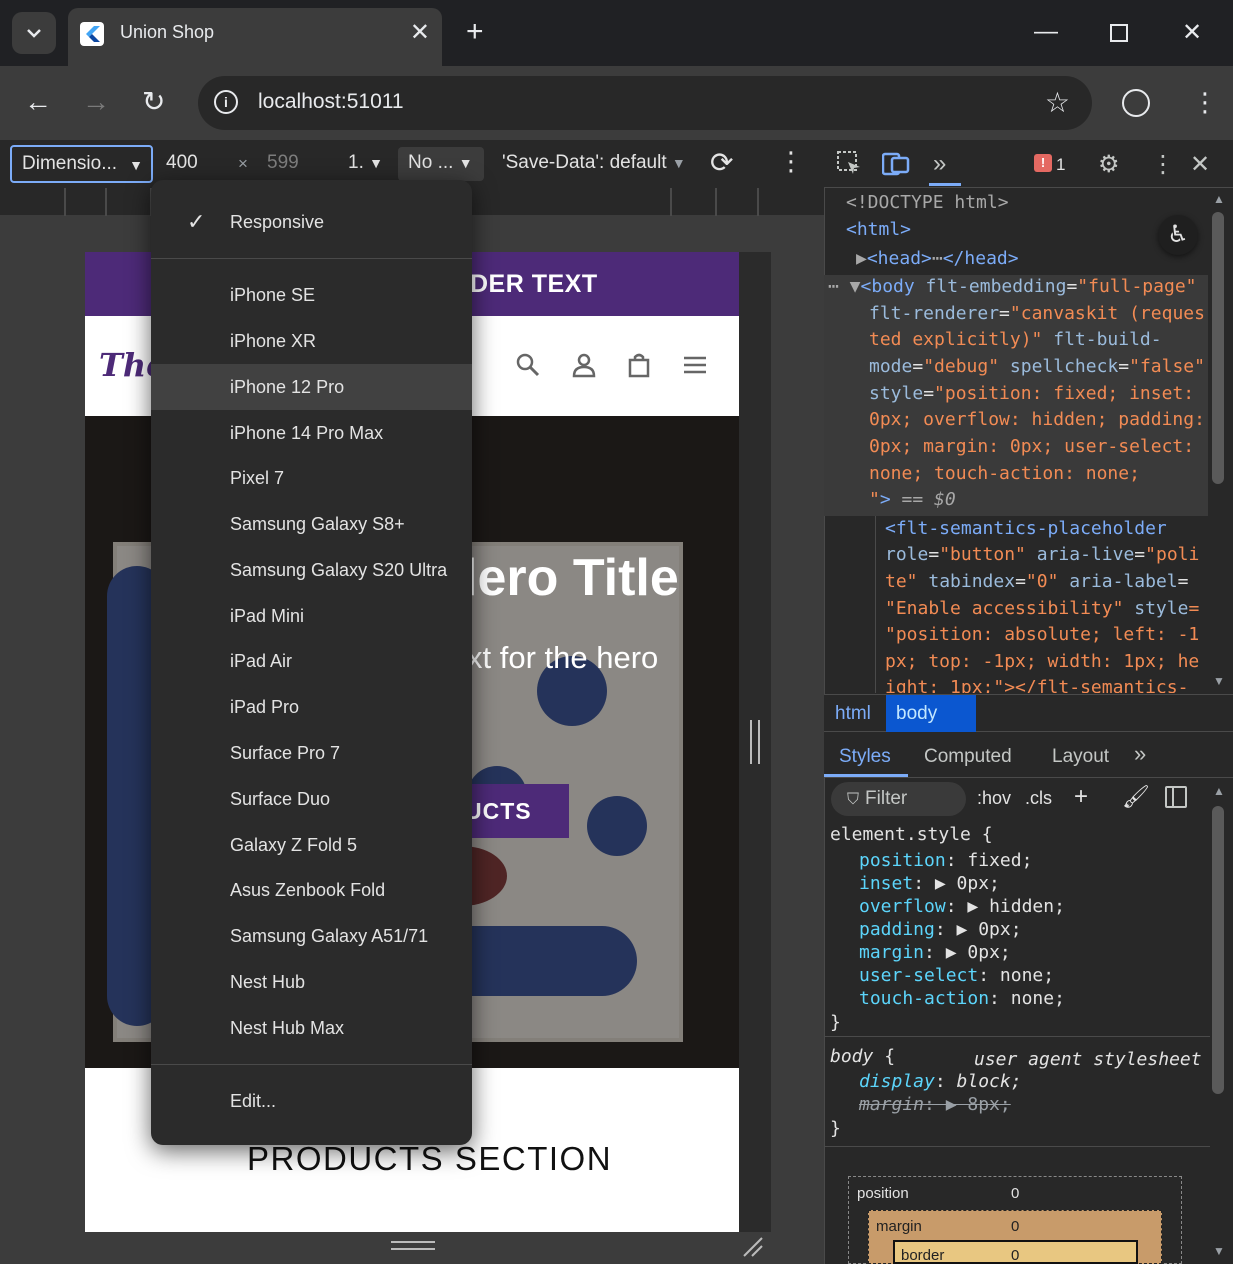 Image resolution: width=1233 pixels, height=1264 pixels. What do you see at coordinates (441, 164) in the screenshot?
I see `throttle-select: No ... ▼` at bounding box center [441, 164].